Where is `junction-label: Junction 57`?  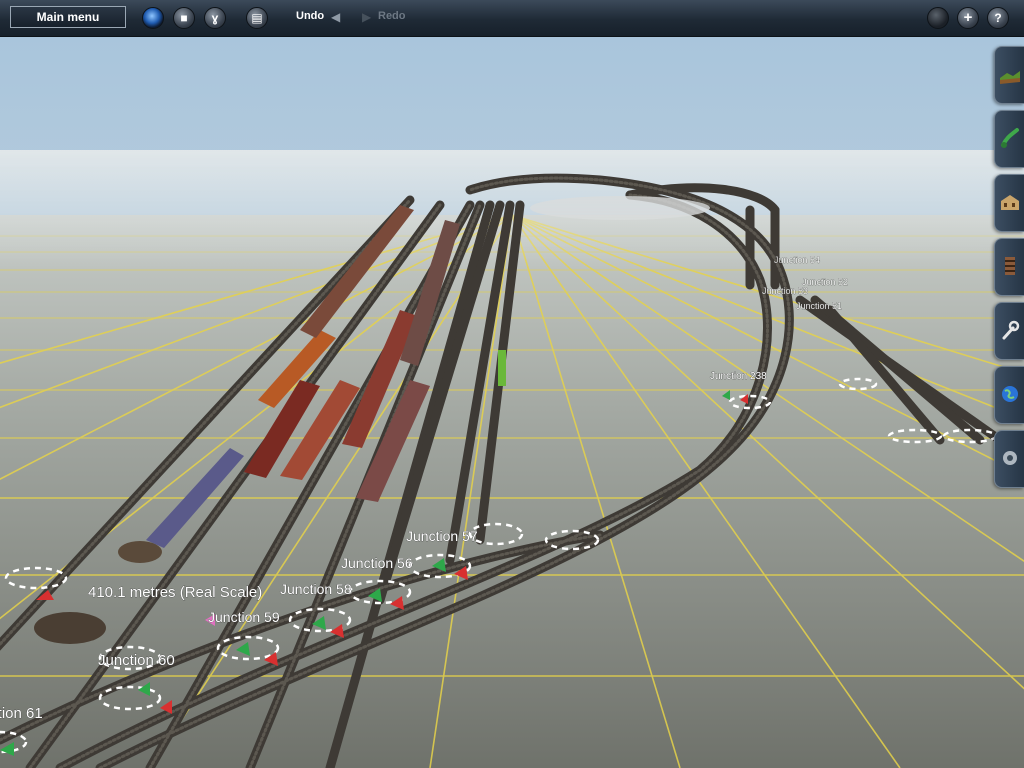
junction-label: Junction 57 is located at coordinates (442, 536).